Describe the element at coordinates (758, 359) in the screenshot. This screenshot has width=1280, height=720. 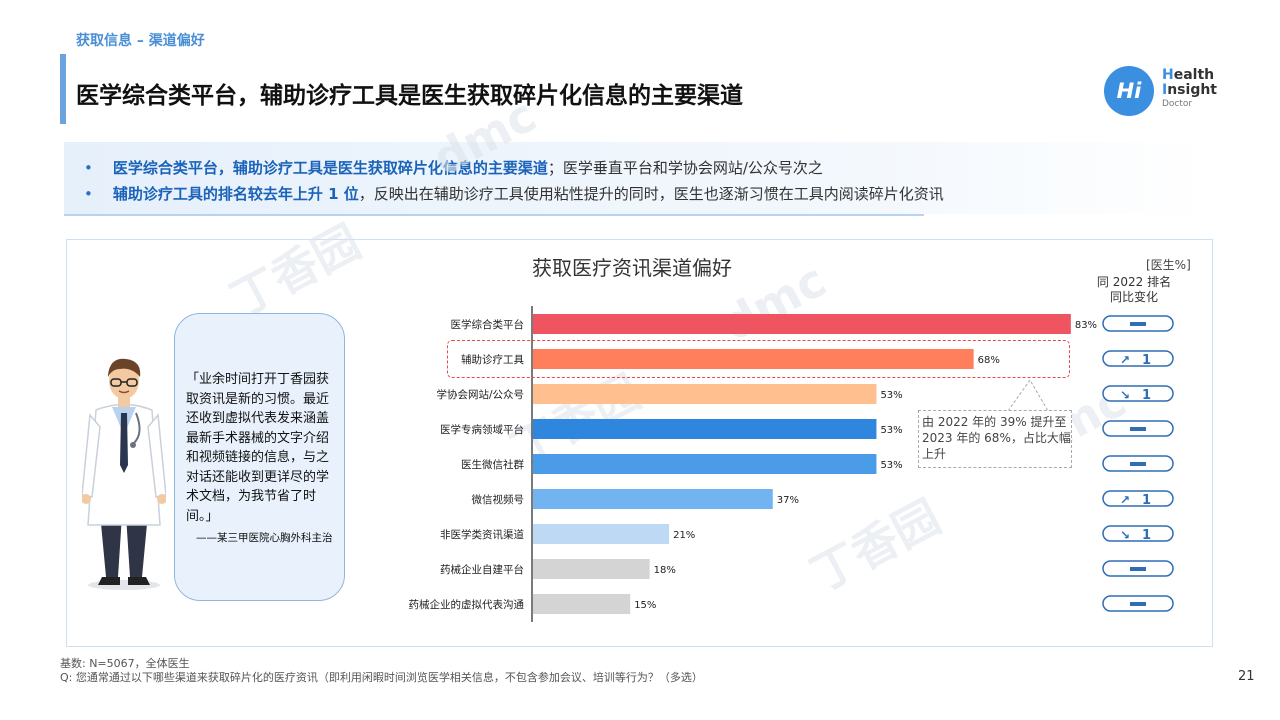
I see `highlight-box` at that location.